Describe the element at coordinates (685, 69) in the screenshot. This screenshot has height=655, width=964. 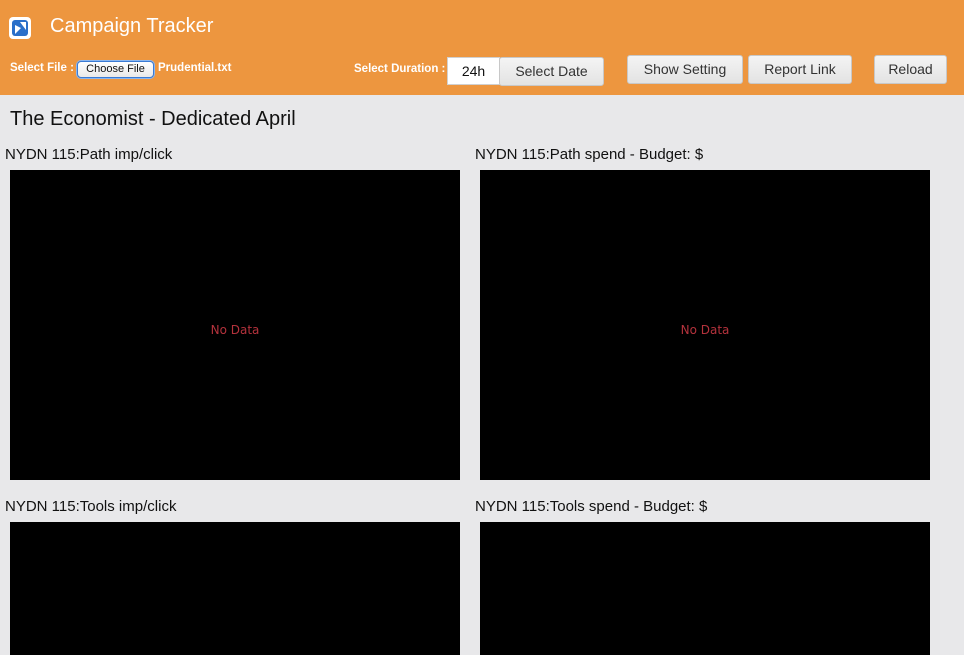
I see `show-setting-button: Show Setting` at that location.